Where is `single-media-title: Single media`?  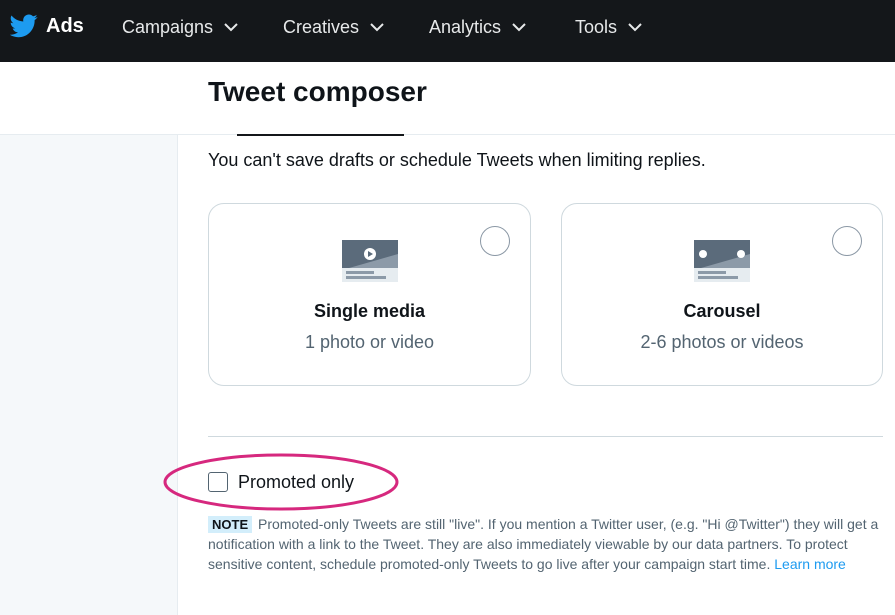 single-media-title: Single media is located at coordinates (369, 311).